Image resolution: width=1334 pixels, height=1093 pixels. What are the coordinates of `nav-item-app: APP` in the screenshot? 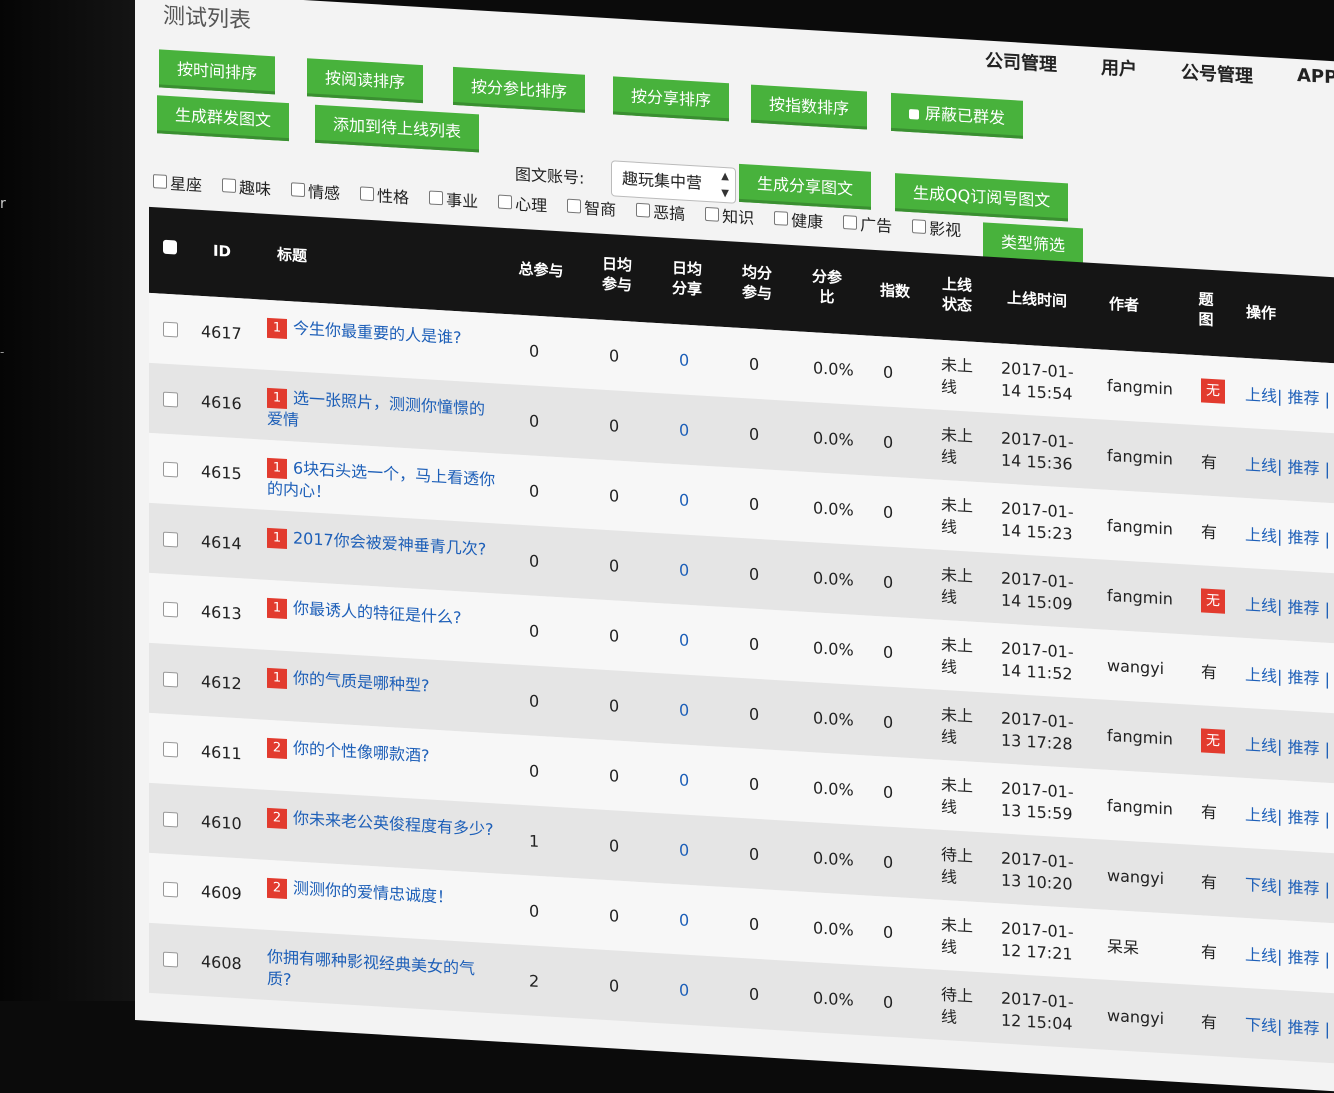 It's located at (1315, 79).